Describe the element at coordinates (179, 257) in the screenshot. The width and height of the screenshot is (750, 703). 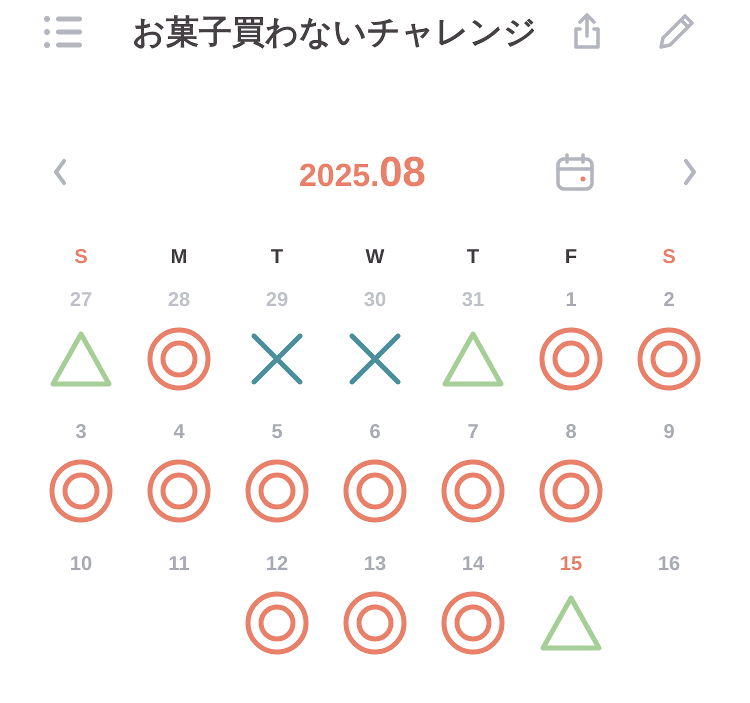
I see `weekday-label: M` at that location.